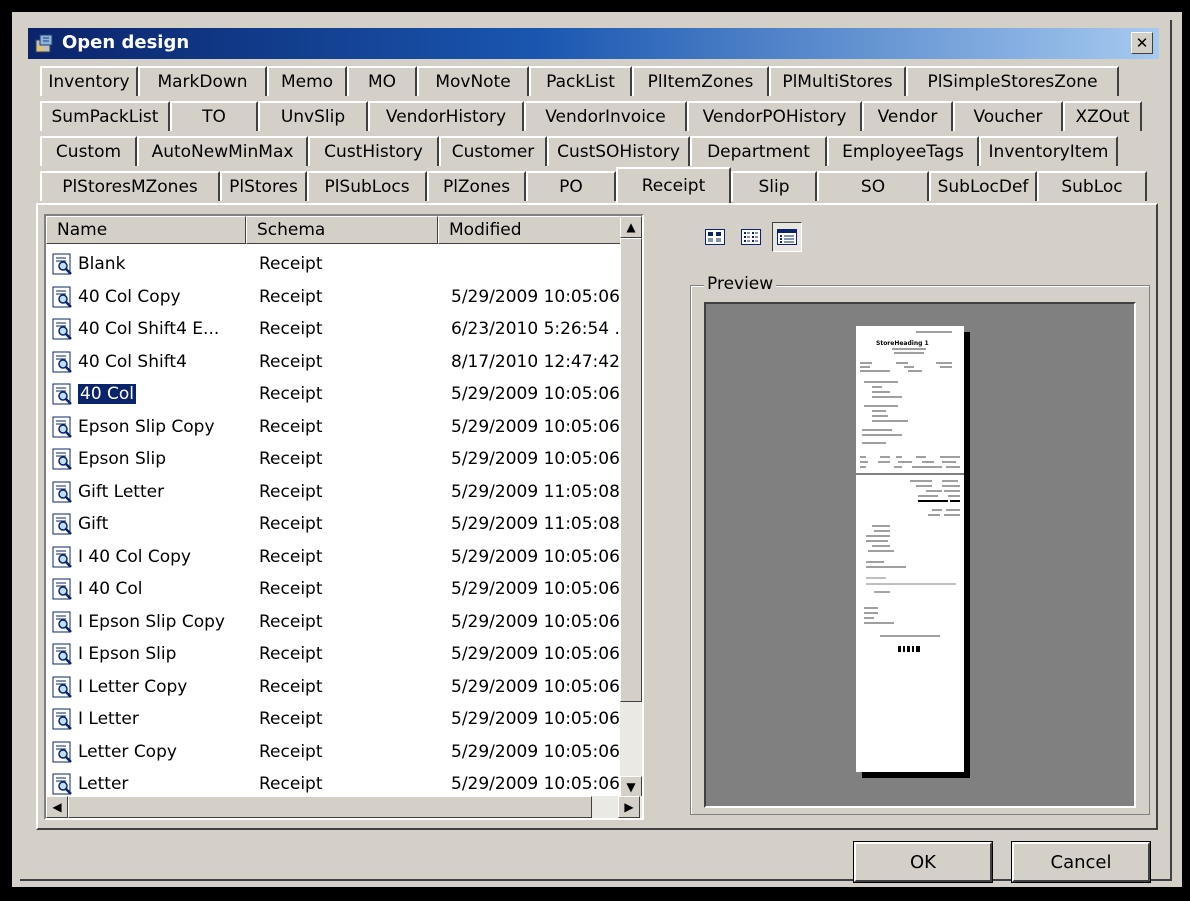 This screenshot has height=901, width=1190. I want to click on tab-custom: Custom, so click(88, 151).